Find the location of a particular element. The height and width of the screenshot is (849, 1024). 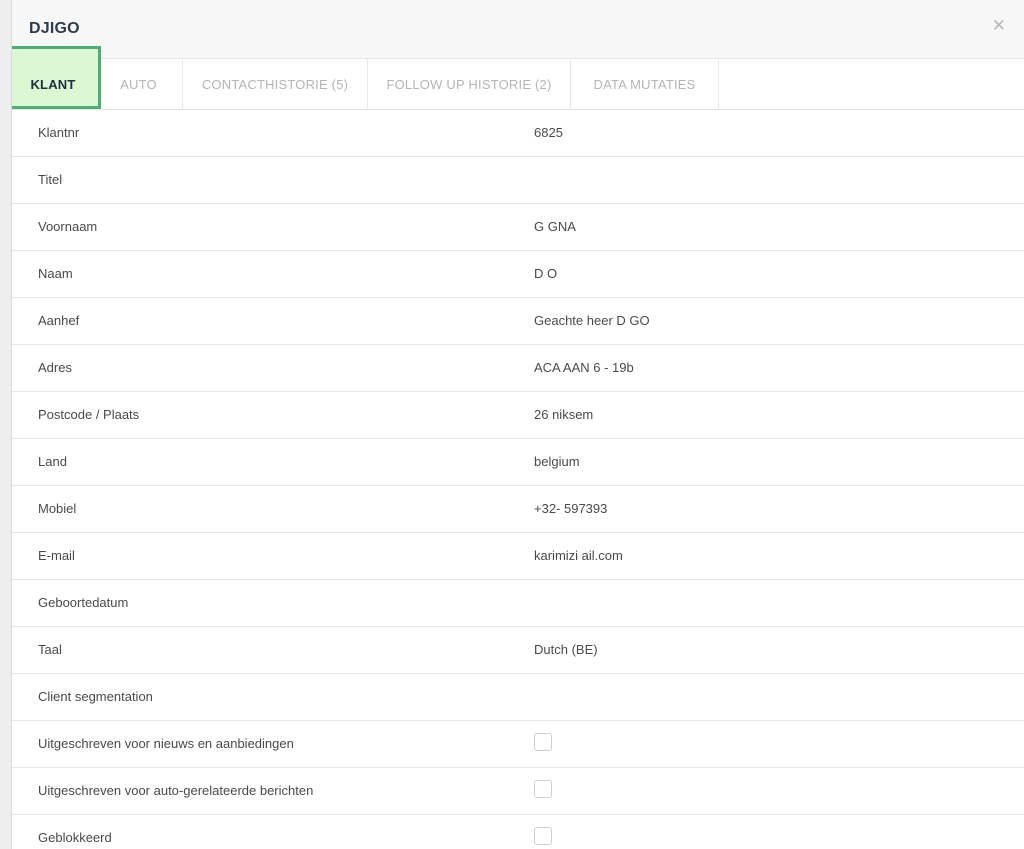

field-value: D O is located at coordinates (546, 273).